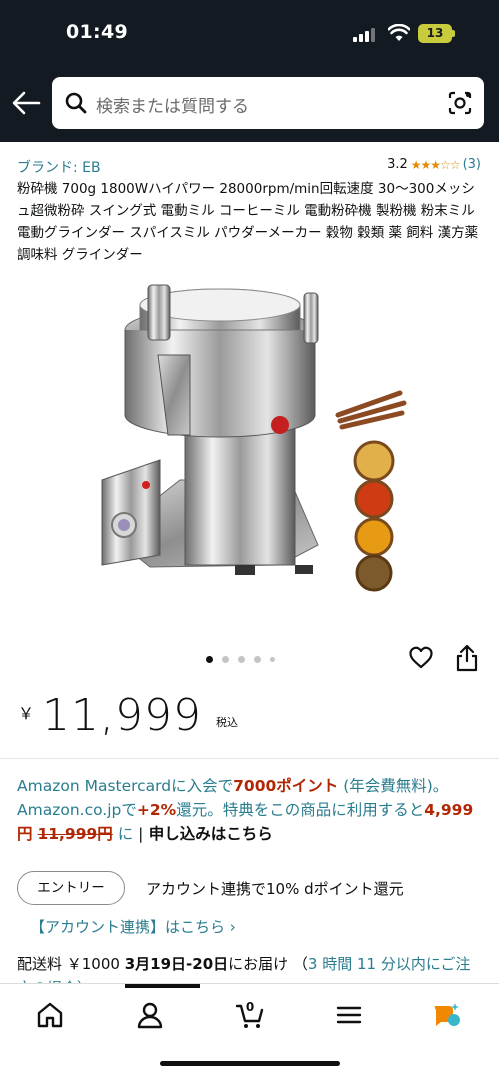 The image size is (499, 1080). I want to click on promo-original-price: 11,999円, so click(75, 834).